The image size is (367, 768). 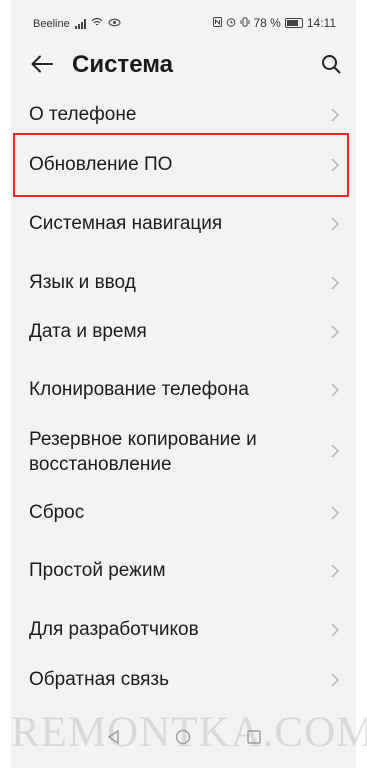 I want to click on battery-percent: 78 %, so click(x=267, y=23).